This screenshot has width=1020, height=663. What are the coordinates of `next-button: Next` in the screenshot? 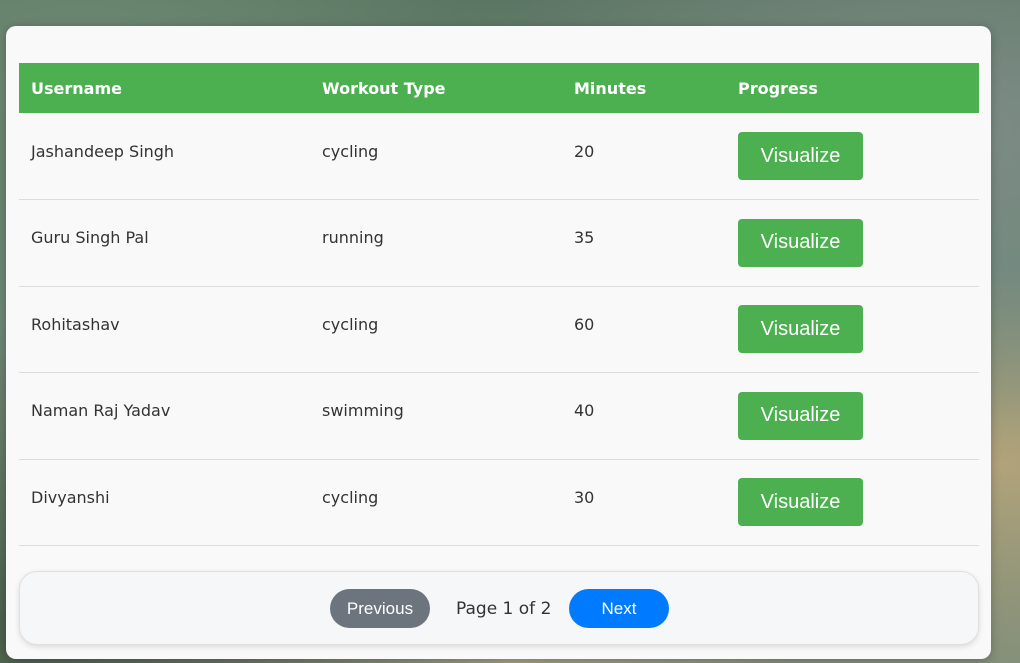 It's located at (619, 608).